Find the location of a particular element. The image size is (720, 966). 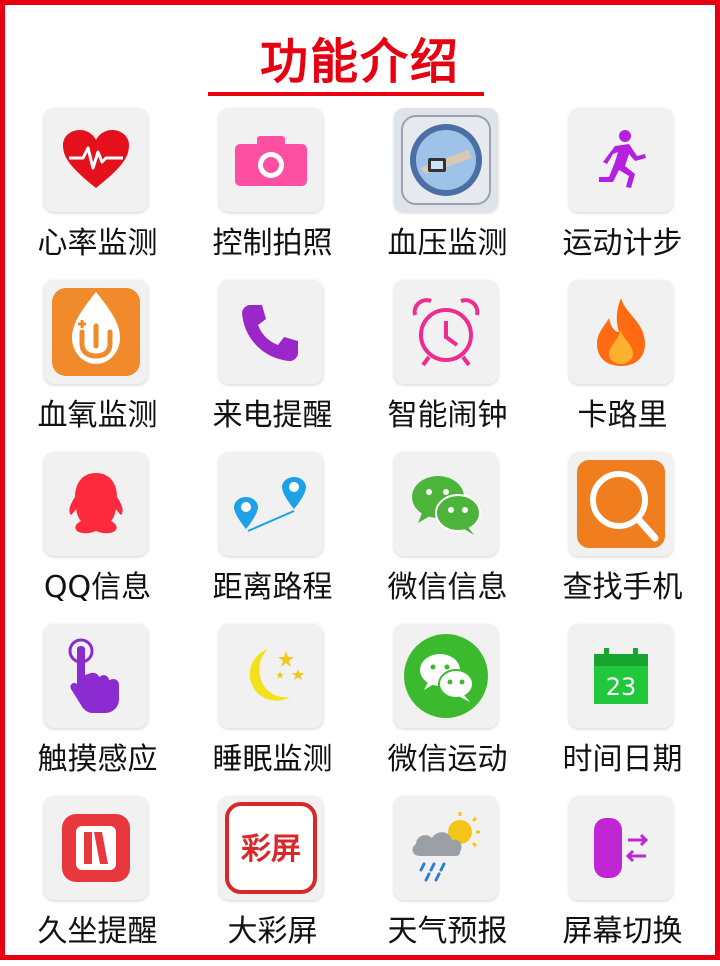

color-screen-icon: 彩屏 is located at coordinates (271, 848).